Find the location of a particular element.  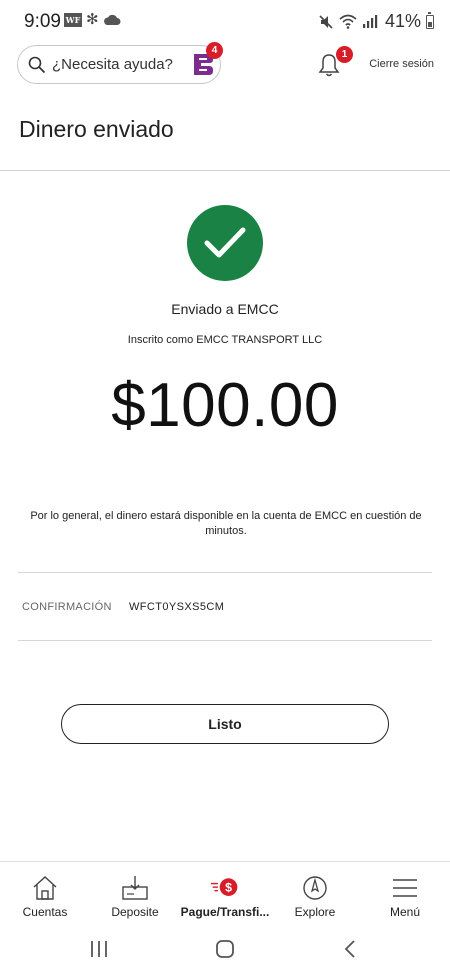

status-left-icons: WF ✻ is located at coordinates (92, 20).